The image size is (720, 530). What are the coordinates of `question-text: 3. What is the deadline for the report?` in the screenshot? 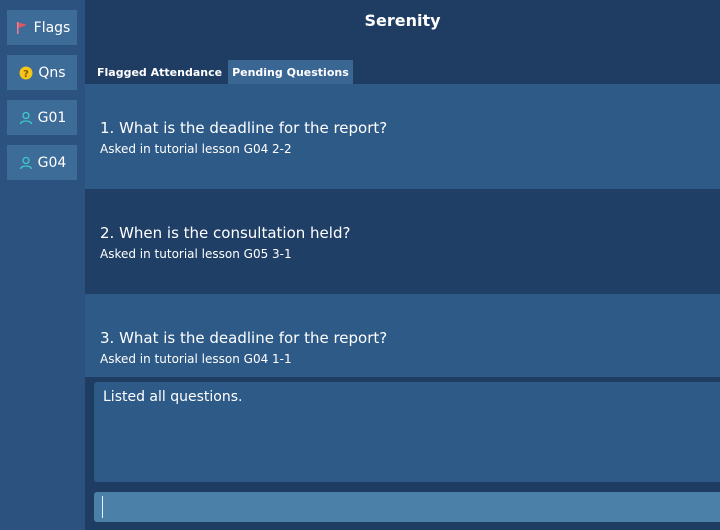 It's located at (244, 338).